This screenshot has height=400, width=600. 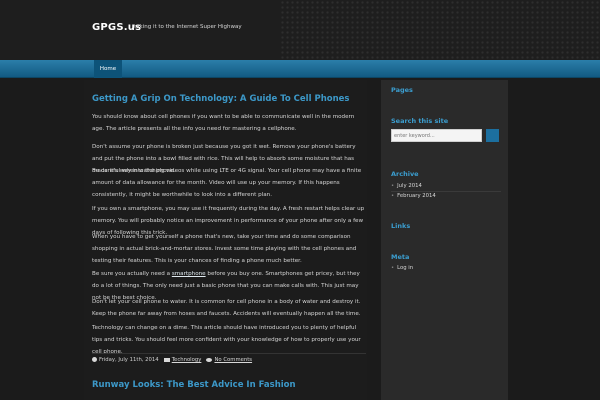 What do you see at coordinates (405, 268) in the screenshot?
I see `login-link: Log in` at bounding box center [405, 268].